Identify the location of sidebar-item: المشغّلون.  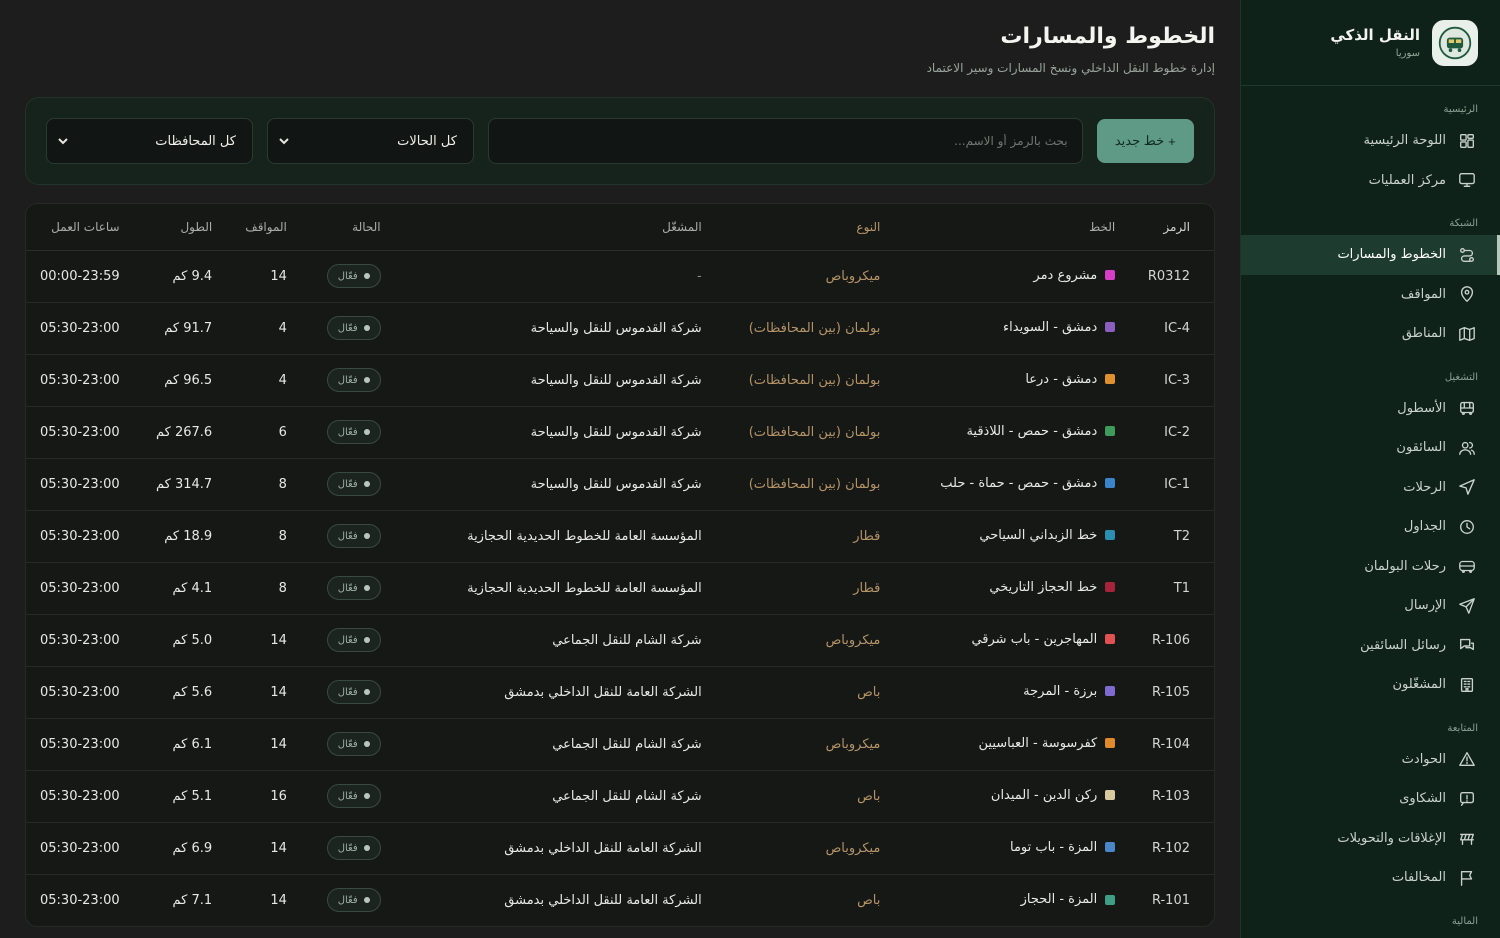
(1370, 685).